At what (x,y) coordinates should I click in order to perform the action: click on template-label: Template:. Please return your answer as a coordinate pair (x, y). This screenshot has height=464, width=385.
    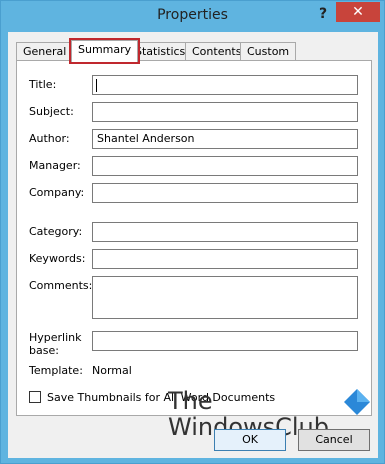
    Looking at the image, I should click on (56, 370).